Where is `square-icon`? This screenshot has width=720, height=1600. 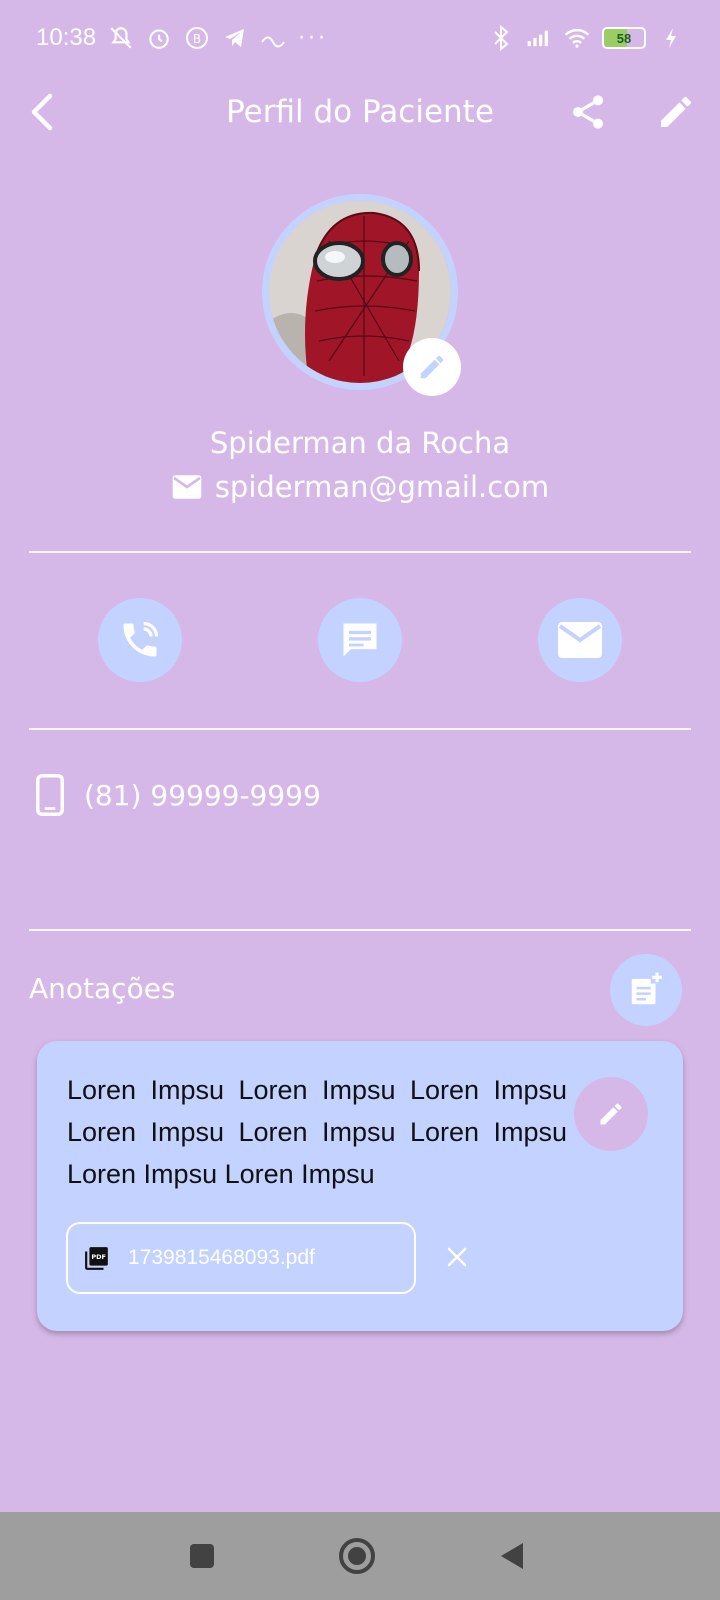 square-icon is located at coordinates (202, 1556).